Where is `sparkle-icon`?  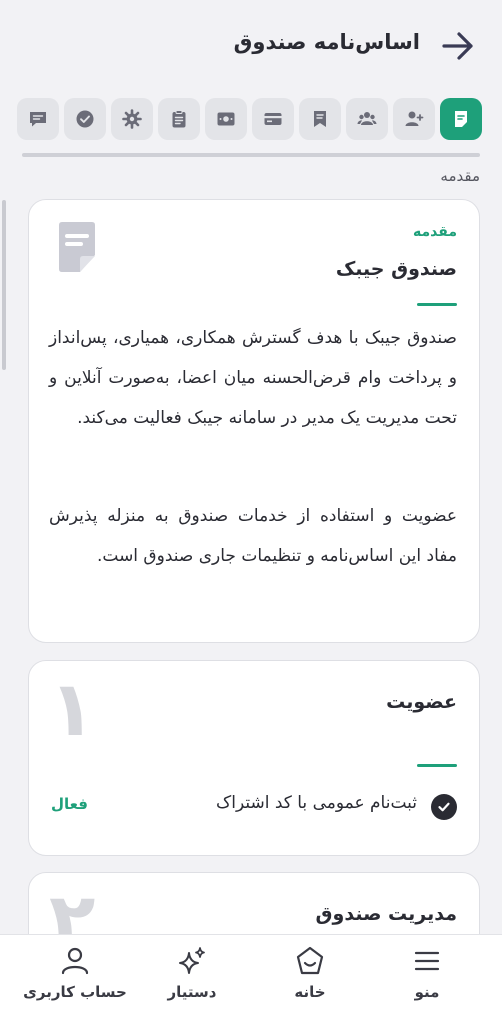 sparkle-icon is located at coordinates (192, 960).